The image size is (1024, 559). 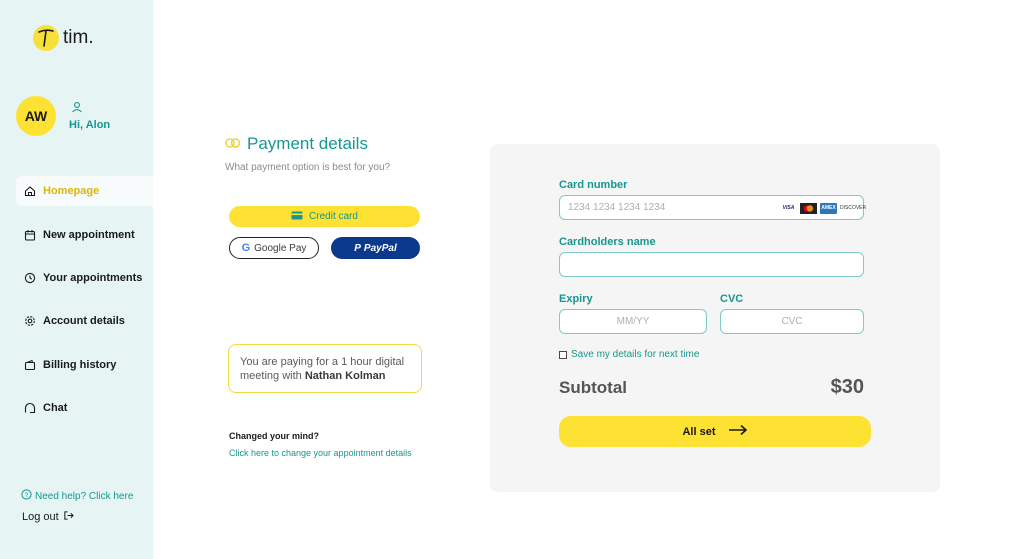 What do you see at coordinates (233, 144) in the screenshot?
I see `payment-icon` at bounding box center [233, 144].